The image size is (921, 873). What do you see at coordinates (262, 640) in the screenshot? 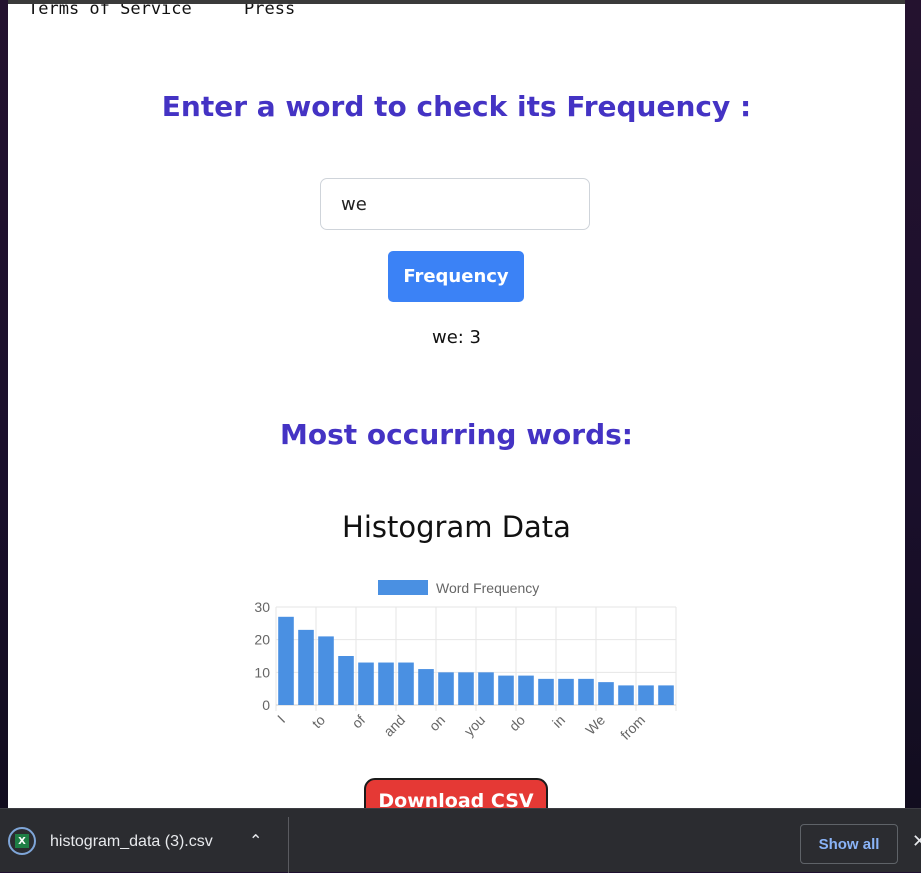
I see `y-tick-label: 20` at bounding box center [262, 640].